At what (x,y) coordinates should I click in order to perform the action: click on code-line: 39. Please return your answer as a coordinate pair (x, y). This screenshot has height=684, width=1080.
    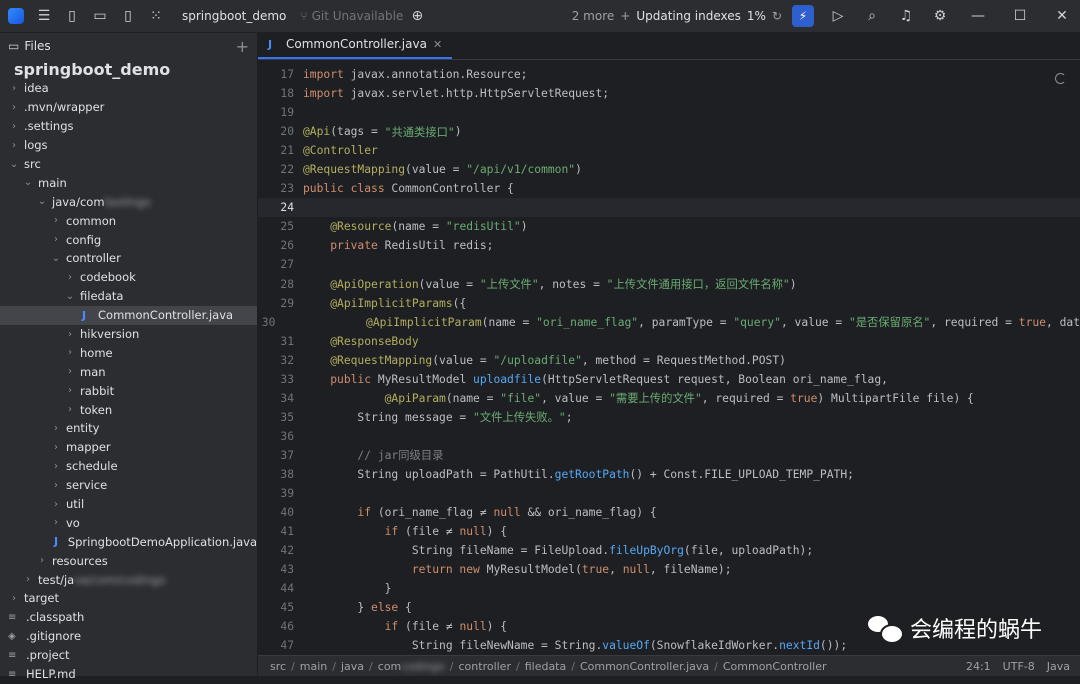
    Looking at the image, I should click on (669, 493).